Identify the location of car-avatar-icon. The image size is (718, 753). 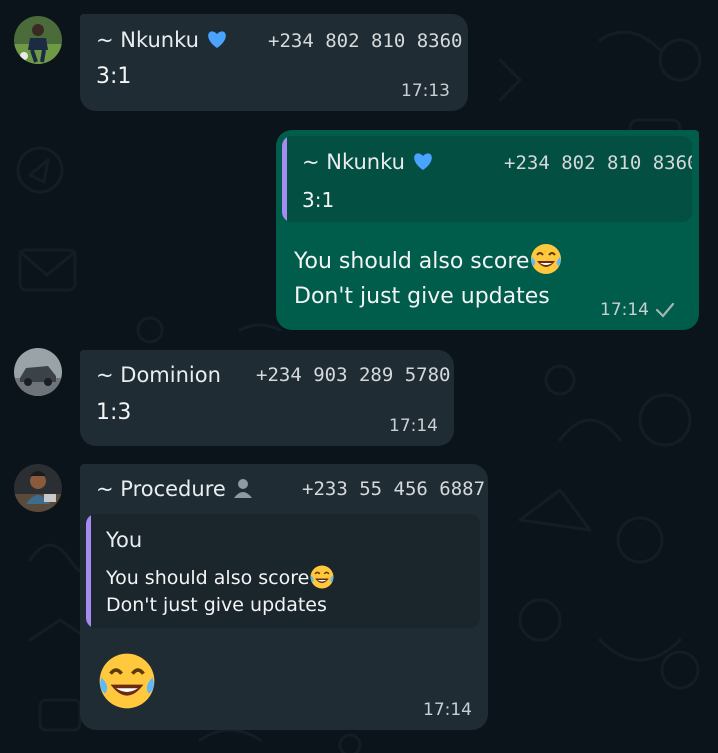
(38, 372).